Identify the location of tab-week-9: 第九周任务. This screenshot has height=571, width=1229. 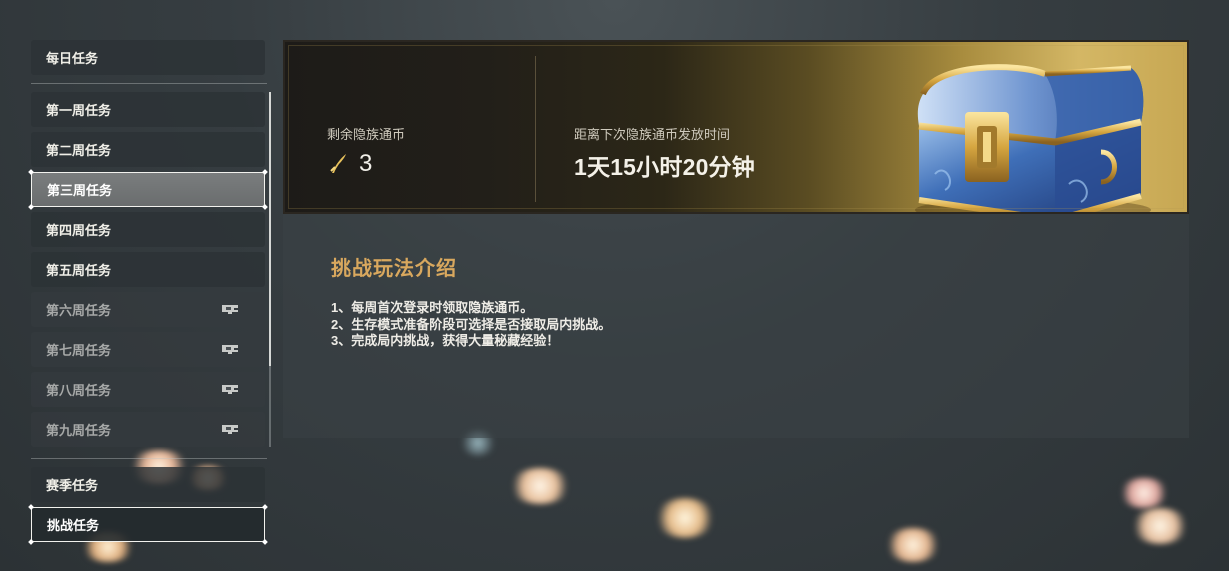
(148, 429).